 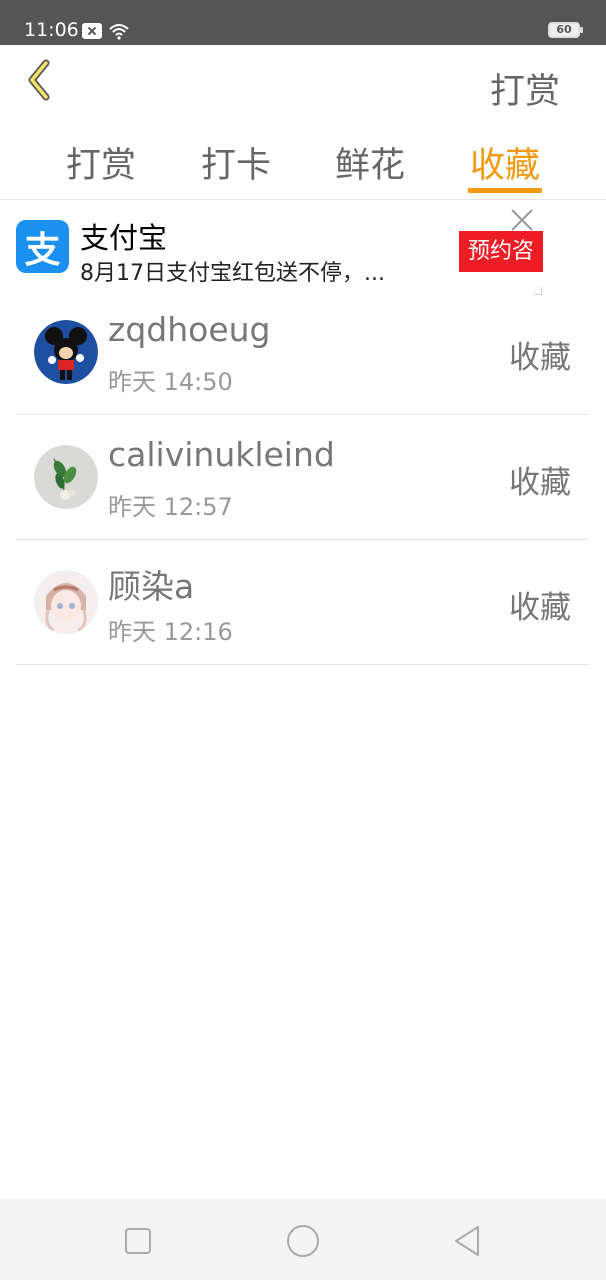 I want to click on circle-icon, so click(x=303, y=1241).